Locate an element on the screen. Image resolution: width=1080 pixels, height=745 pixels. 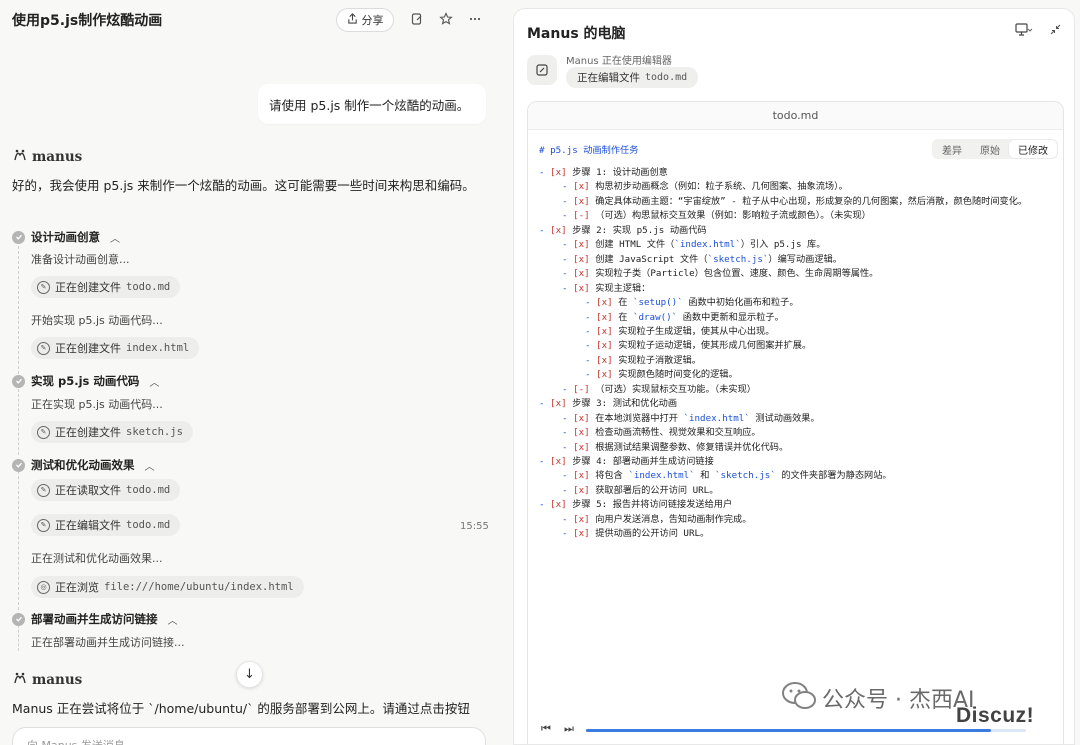
step-design: 设计动画创意 ︿ is located at coordinates (66, 237).